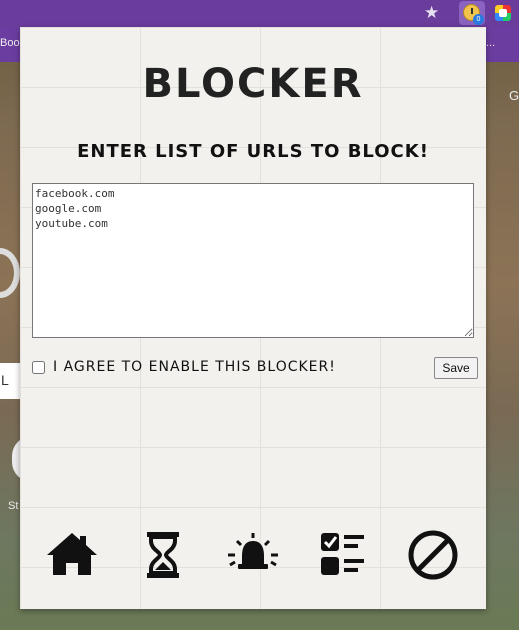 This screenshot has width=519, height=630. What do you see at coordinates (11, 381) in the screenshot?
I see `background-search-box: L` at bounding box center [11, 381].